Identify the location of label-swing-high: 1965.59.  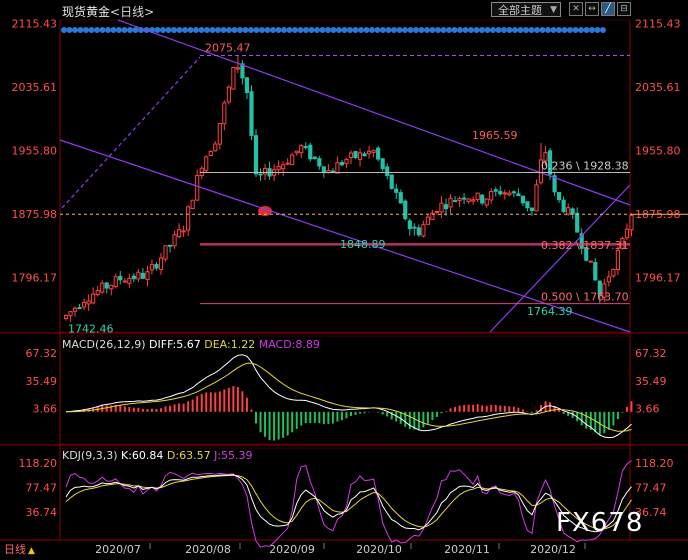
(495, 135).